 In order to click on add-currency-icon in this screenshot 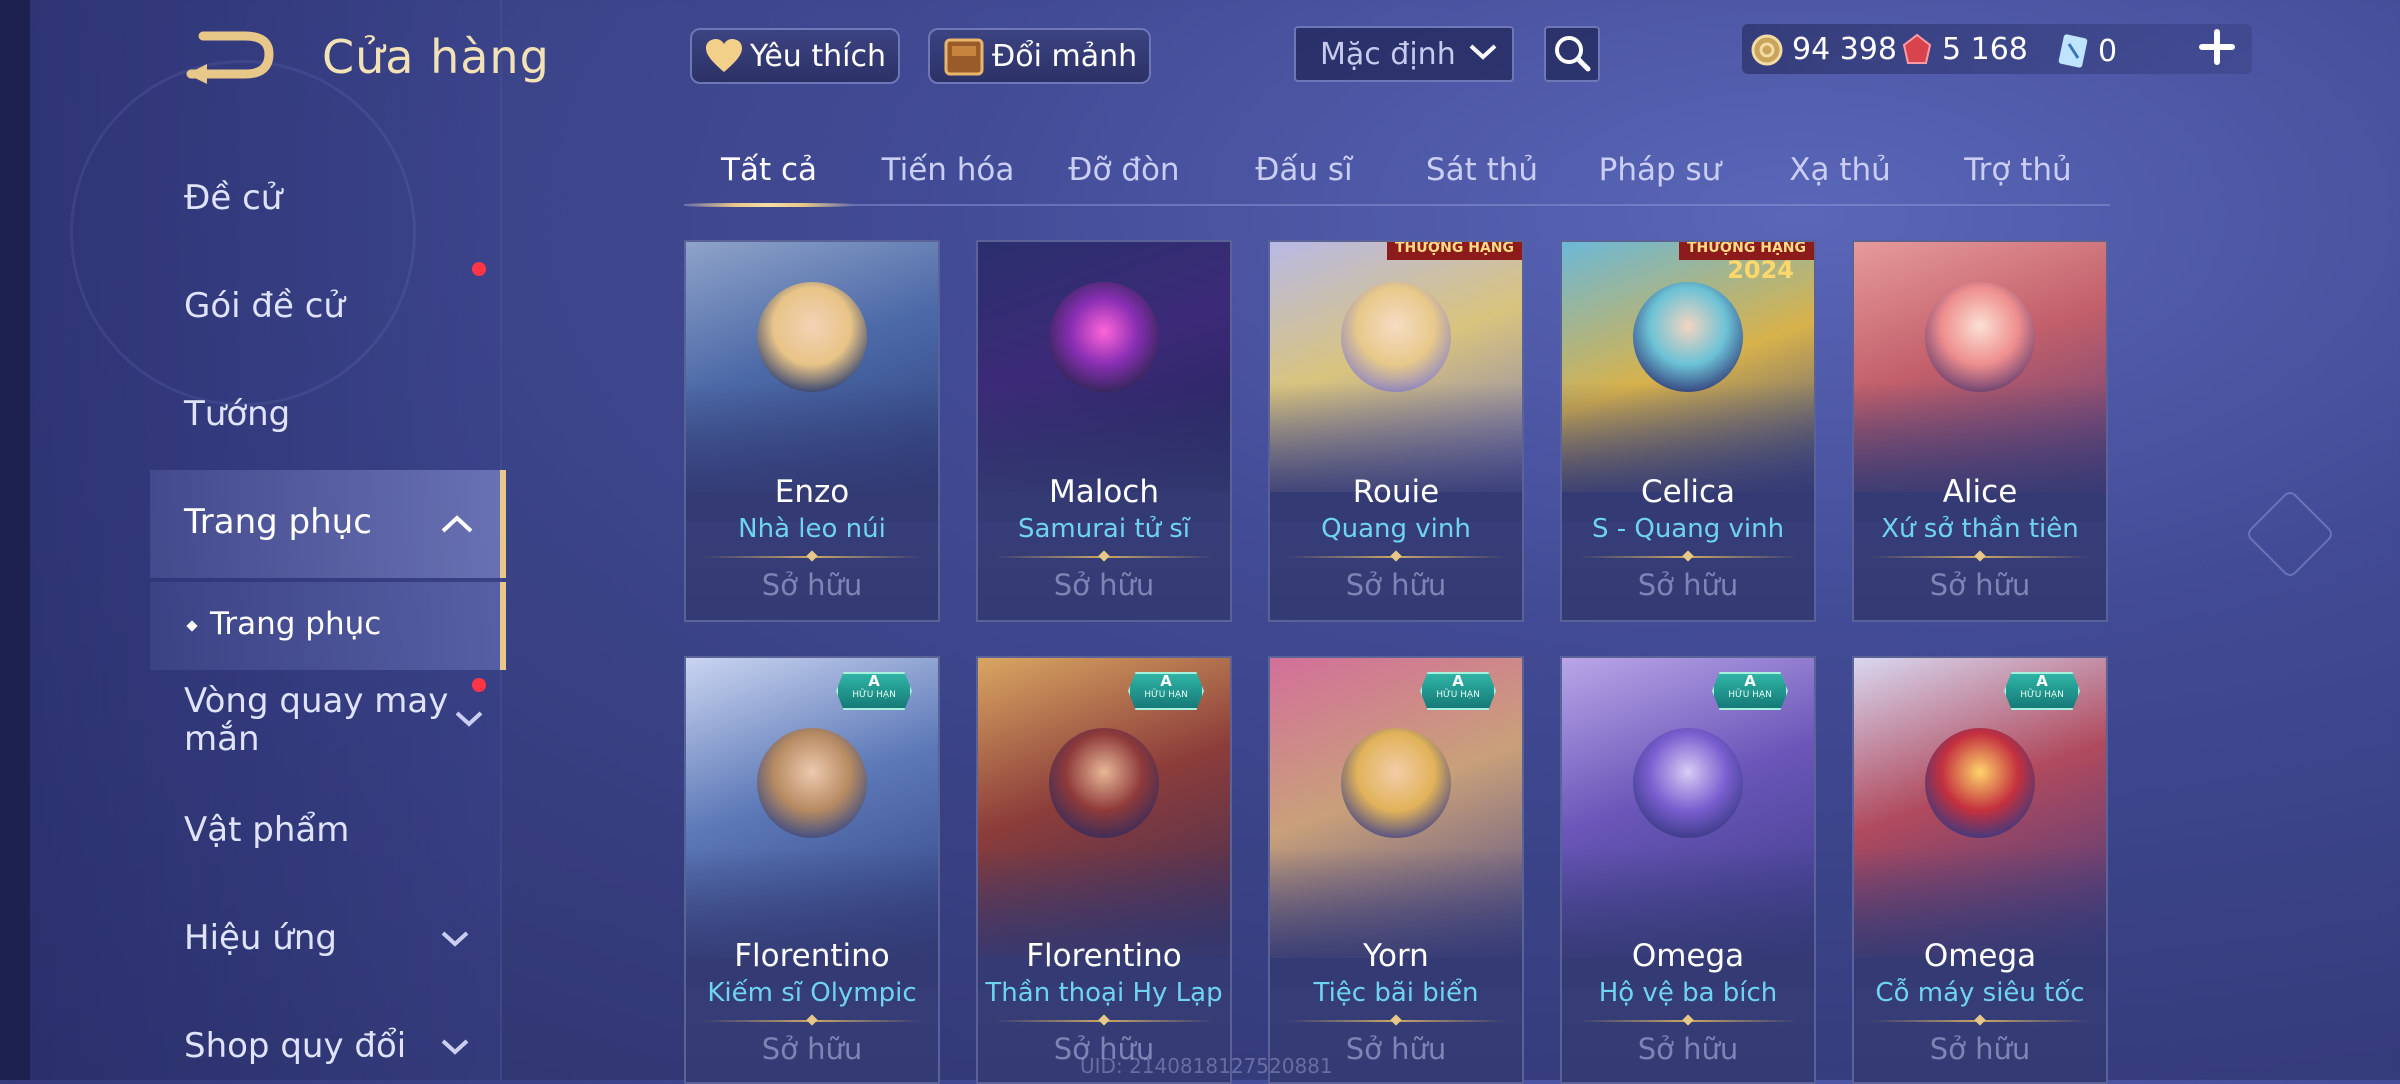, I will do `click(2217, 47)`.